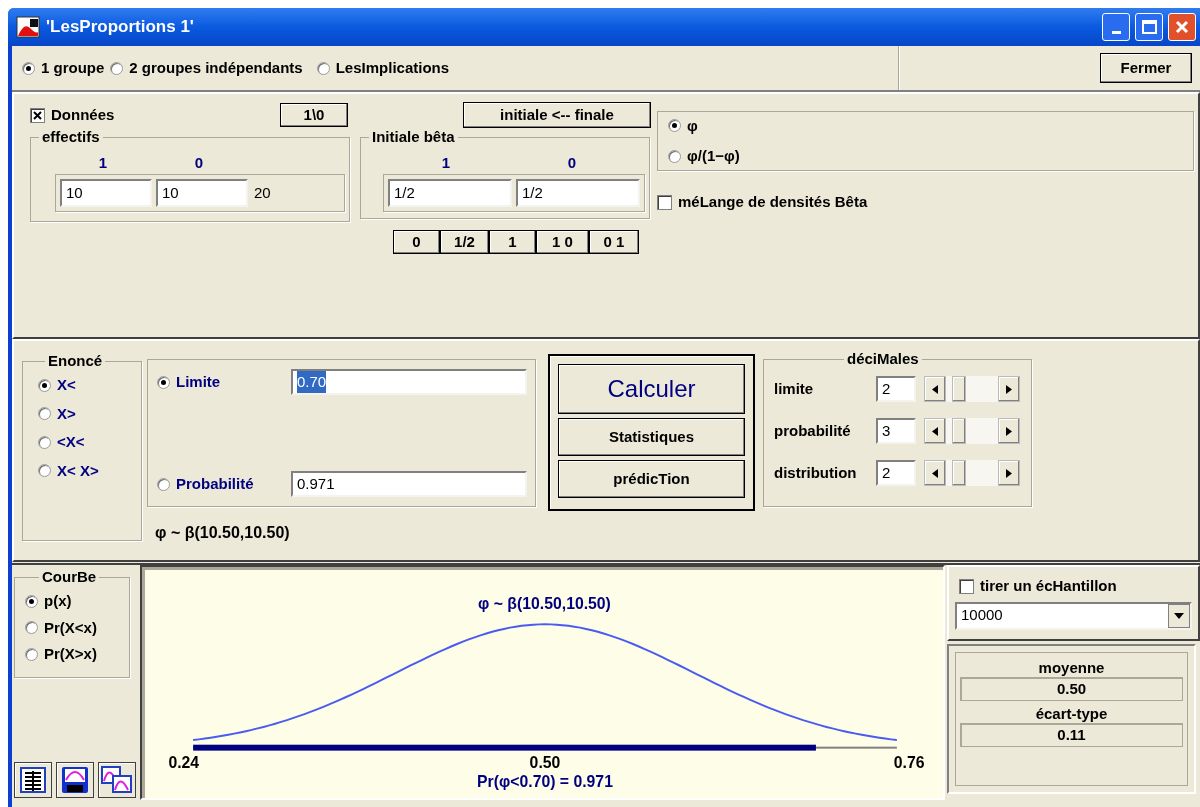 This screenshot has height=807, width=1200. I want to click on radio-label: X>, so click(66, 413).